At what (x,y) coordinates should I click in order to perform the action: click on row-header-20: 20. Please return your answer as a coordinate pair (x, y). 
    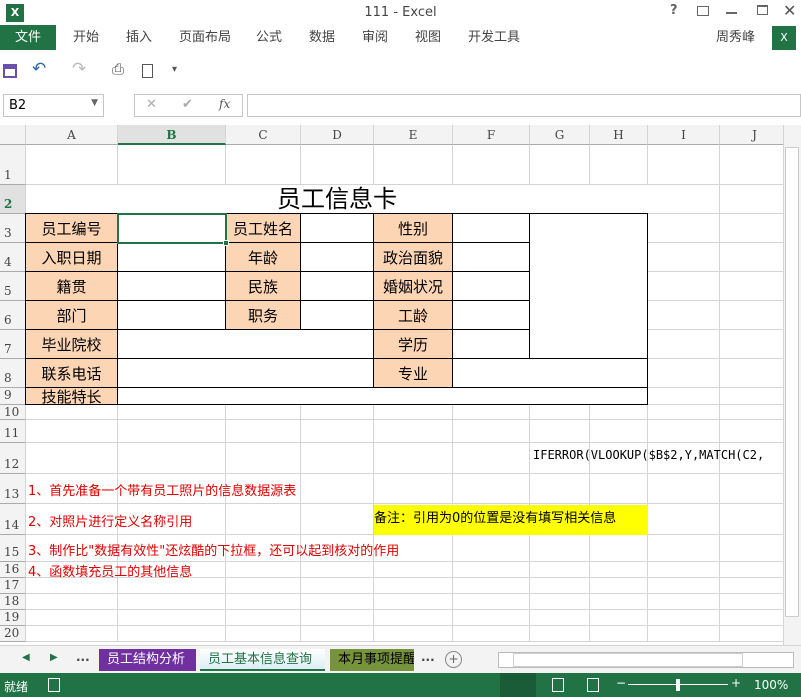
    Looking at the image, I should click on (13, 634).